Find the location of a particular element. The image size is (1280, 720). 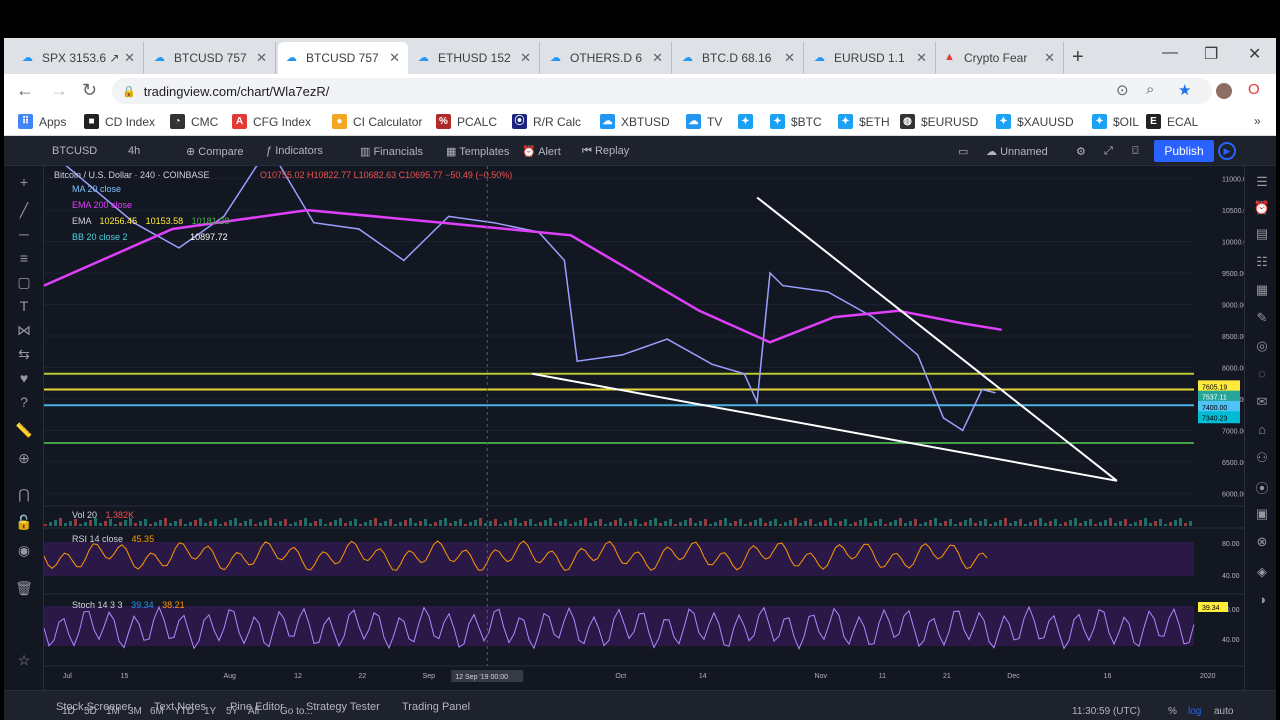

bookmark-2: ◔ CMC is located at coordinates (194, 121).